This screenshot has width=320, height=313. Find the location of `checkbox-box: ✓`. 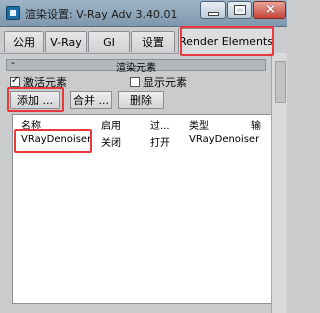

checkbox-box: ✓ is located at coordinates (15, 81).